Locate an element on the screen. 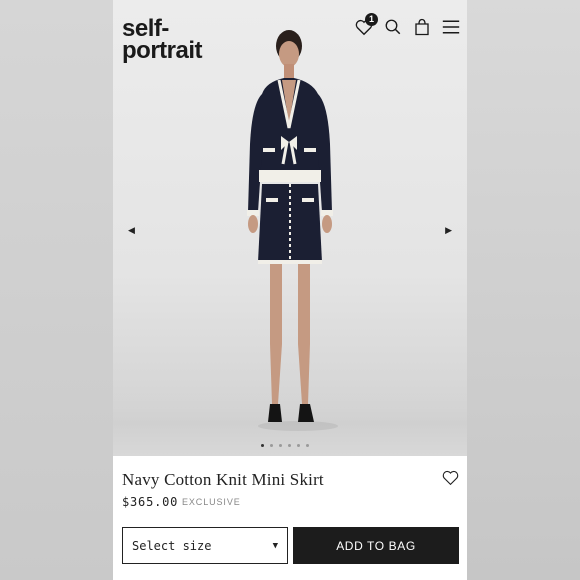 The height and width of the screenshot is (580, 580). wishlist-button: 1 is located at coordinates (366, 25).